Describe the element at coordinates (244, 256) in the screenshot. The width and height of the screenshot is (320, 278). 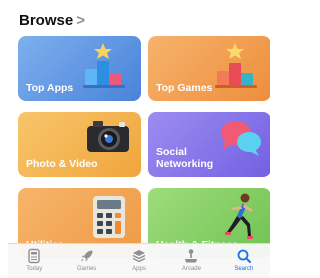
I see `search-icon` at that location.